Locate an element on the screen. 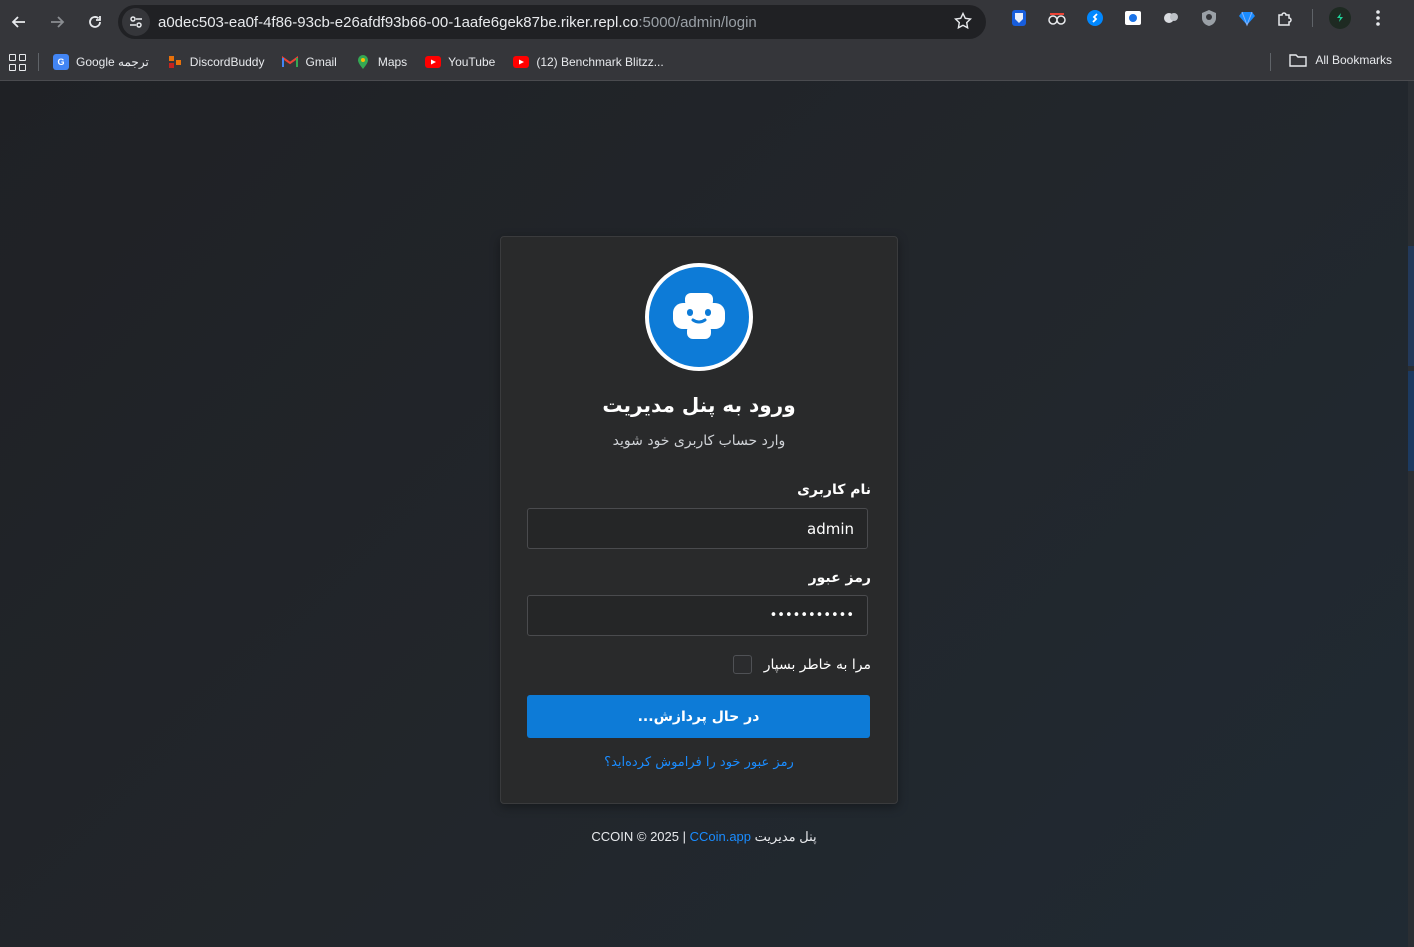 The image size is (1414, 947). logo is located at coordinates (699, 317).